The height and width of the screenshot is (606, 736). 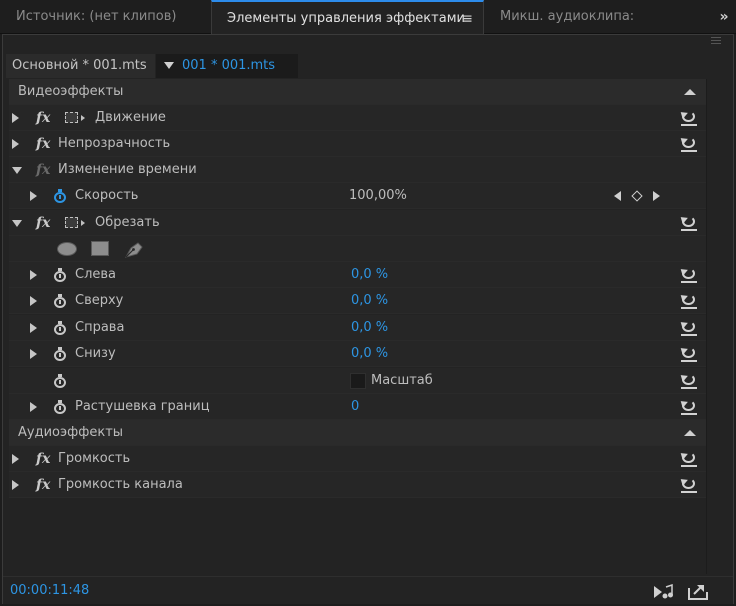 I want to click on prop-row-crop-left: Слева 0,0 %, so click(x=357, y=275).